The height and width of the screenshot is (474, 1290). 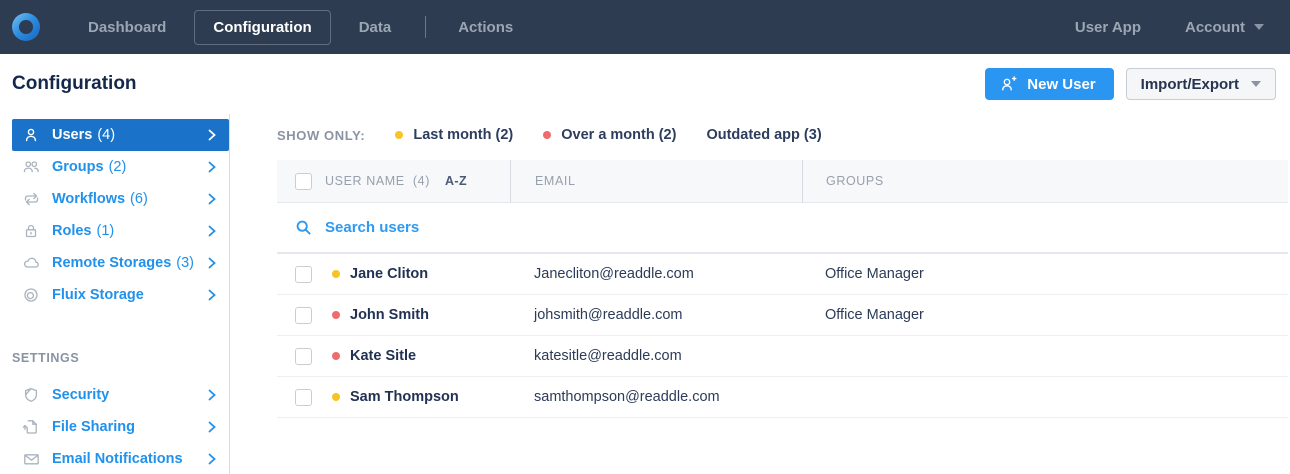 What do you see at coordinates (411, 181) in the screenshot?
I see `column-user-name: USER NAME (4) A-Z` at bounding box center [411, 181].